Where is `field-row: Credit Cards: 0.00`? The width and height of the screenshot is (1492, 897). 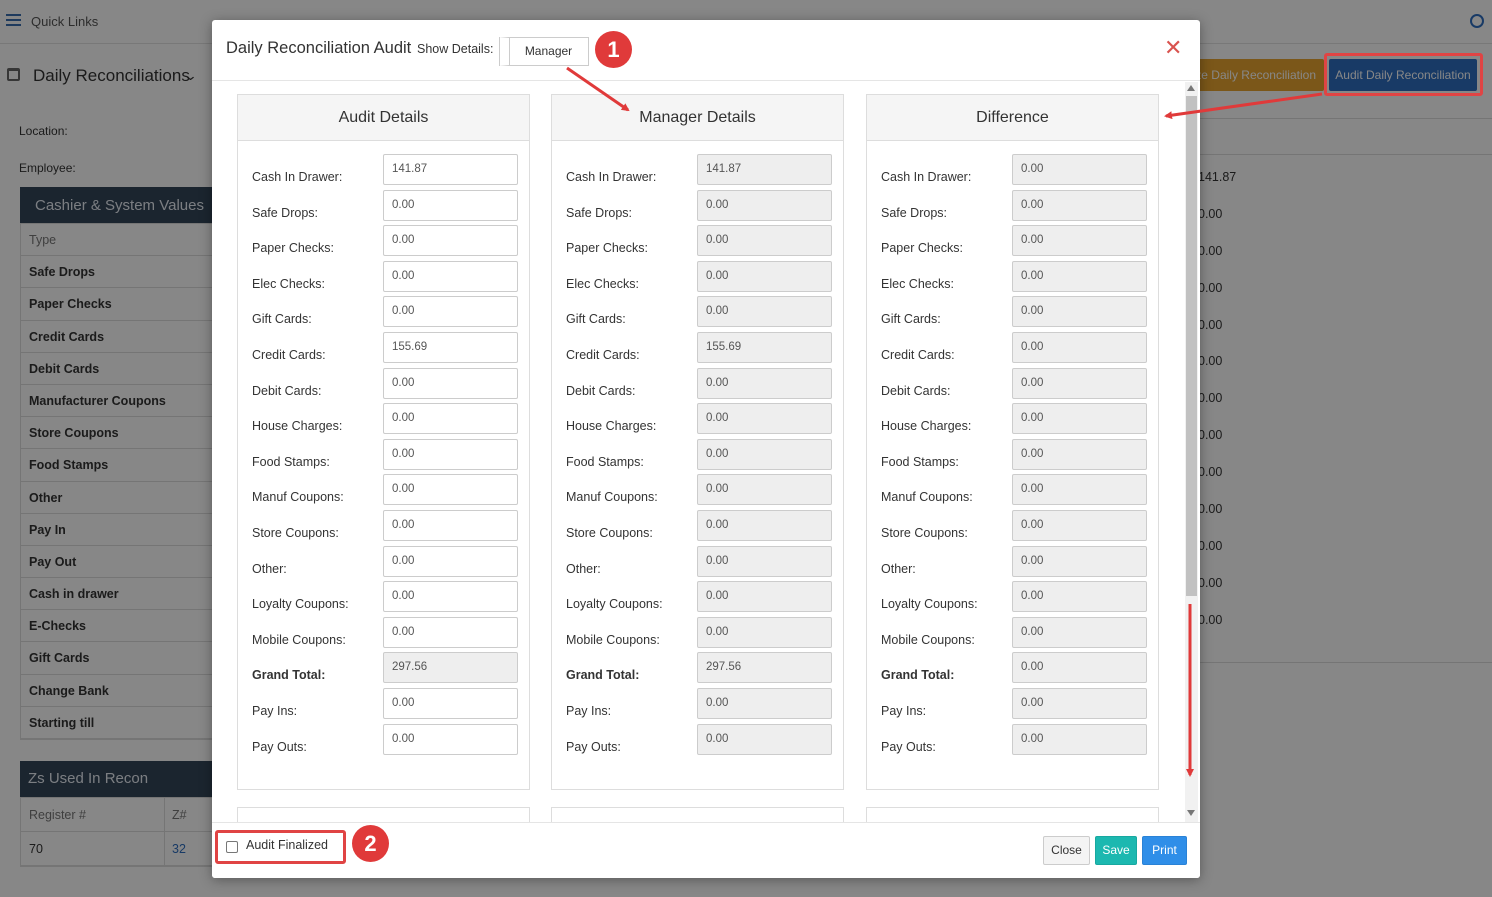 field-row: Credit Cards: 0.00 is located at coordinates (1012, 349).